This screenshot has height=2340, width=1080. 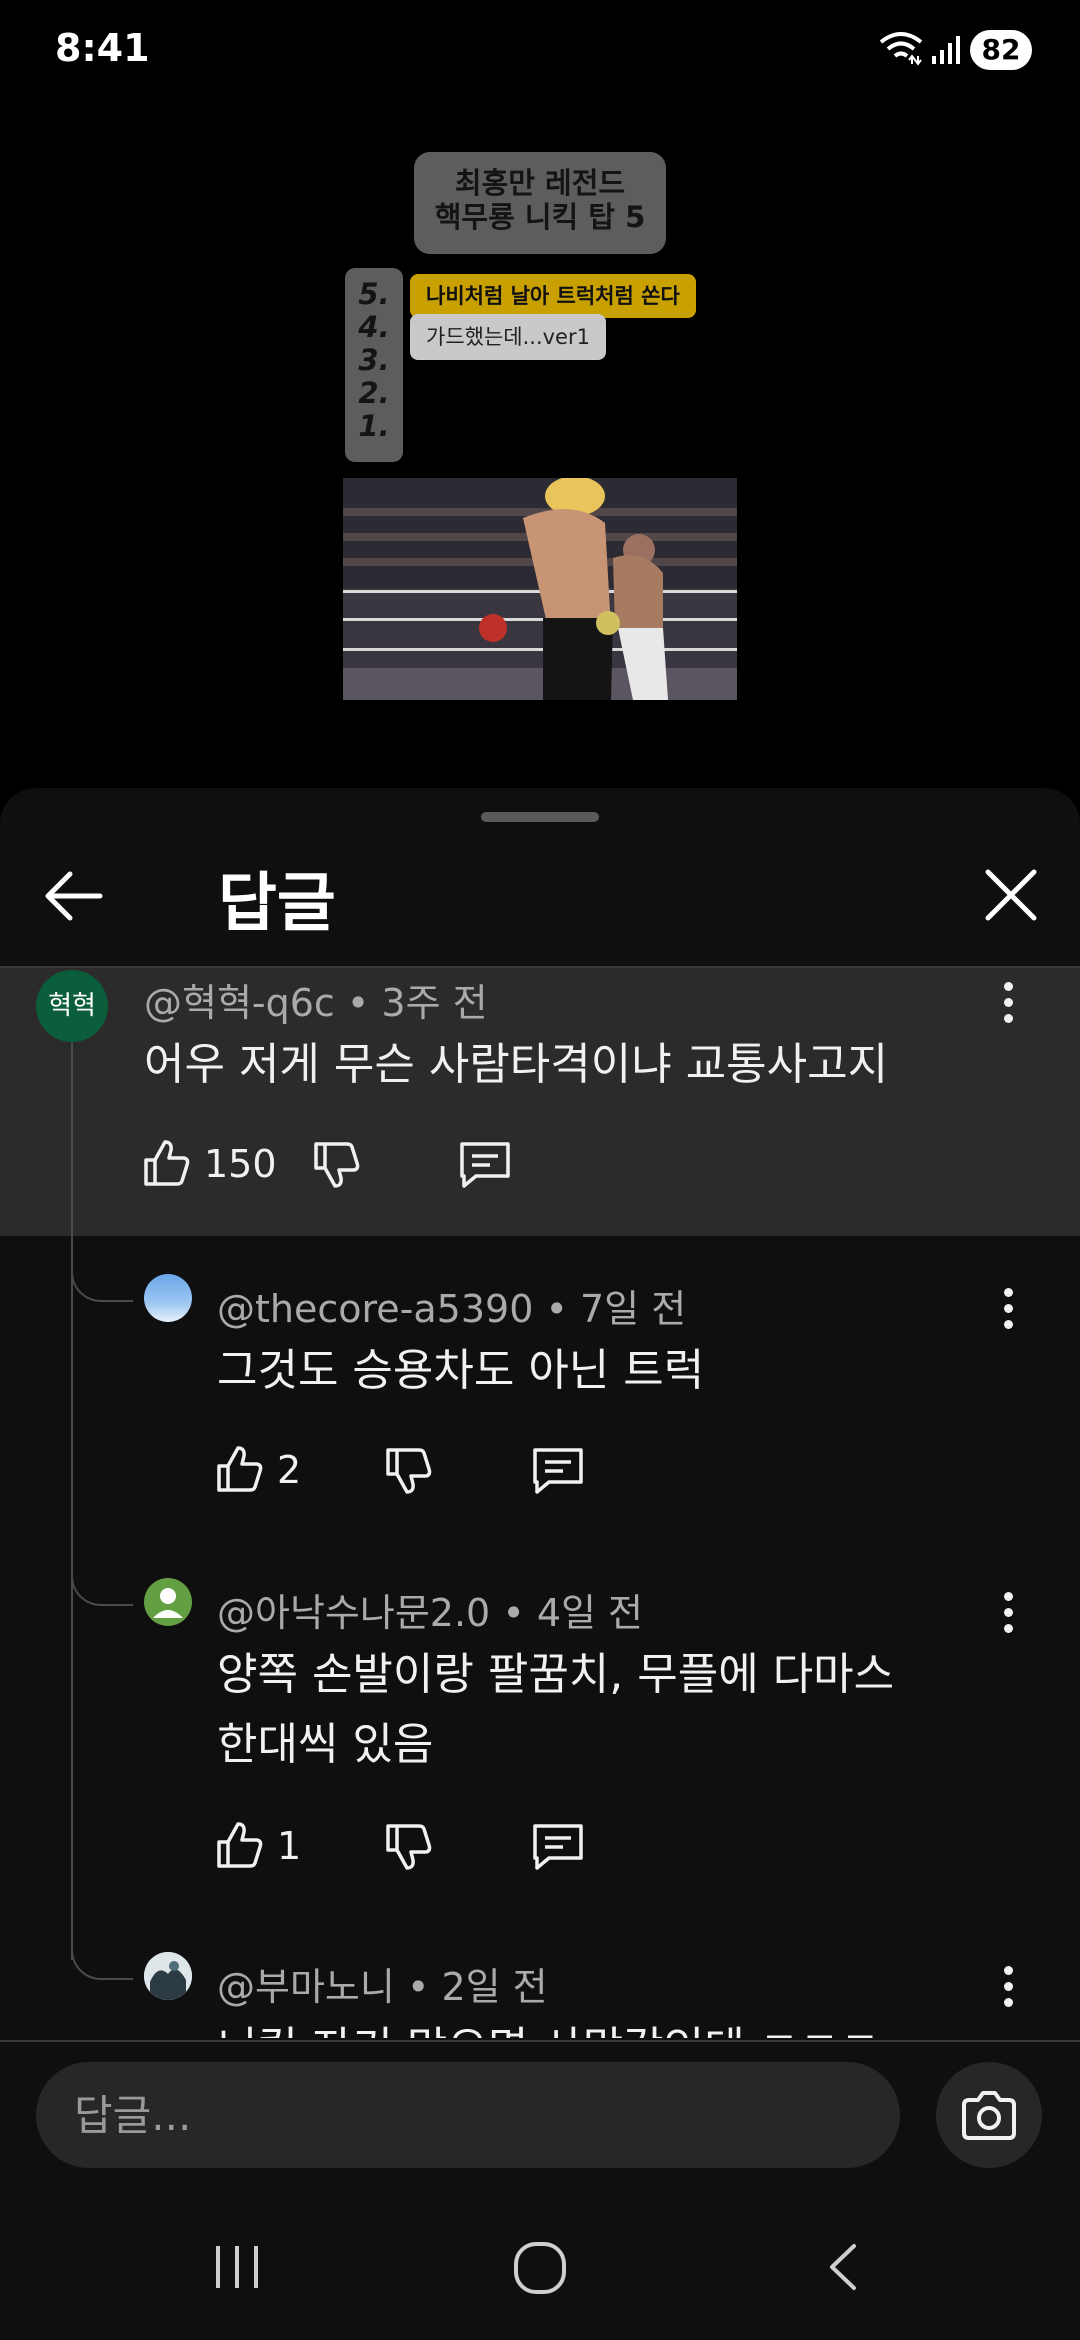 What do you see at coordinates (353, 1613) in the screenshot?
I see `reply-author: @아낙수나문2.0` at bounding box center [353, 1613].